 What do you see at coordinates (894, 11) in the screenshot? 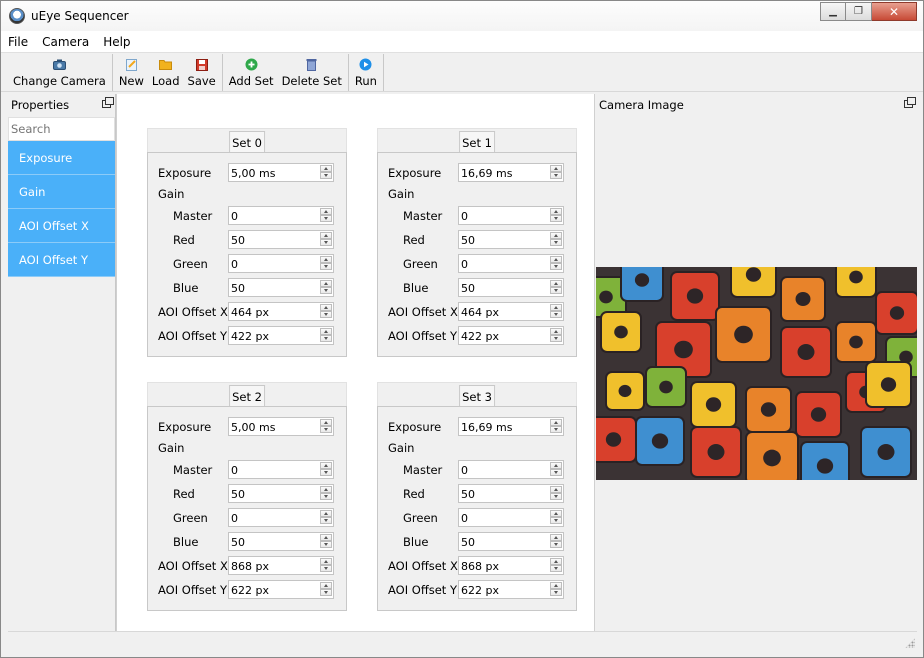
I see `close-button: ✕` at bounding box center [894, 11].